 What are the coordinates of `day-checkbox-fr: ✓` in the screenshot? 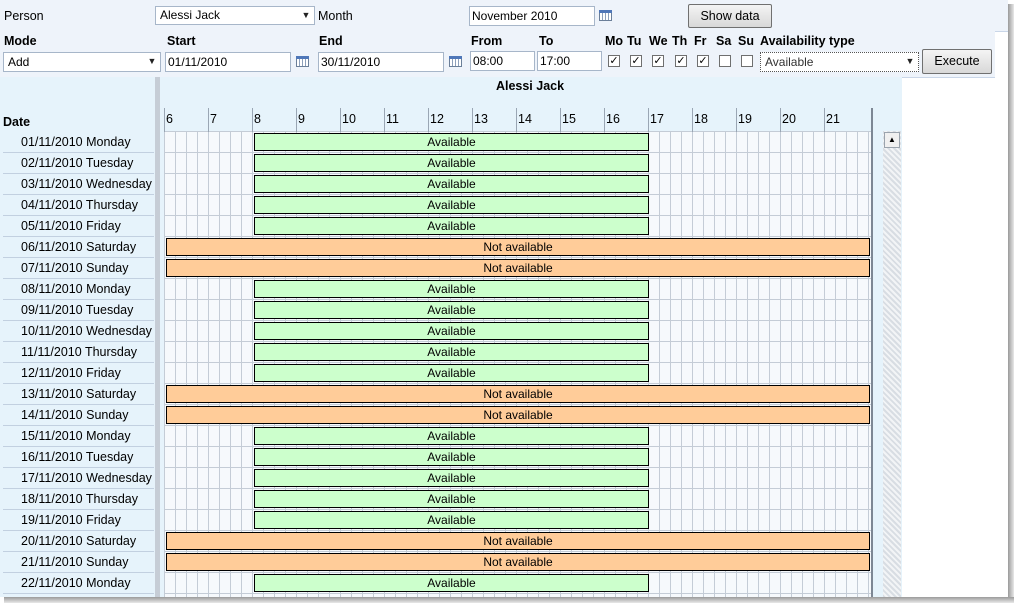 It's located at (703, 61).